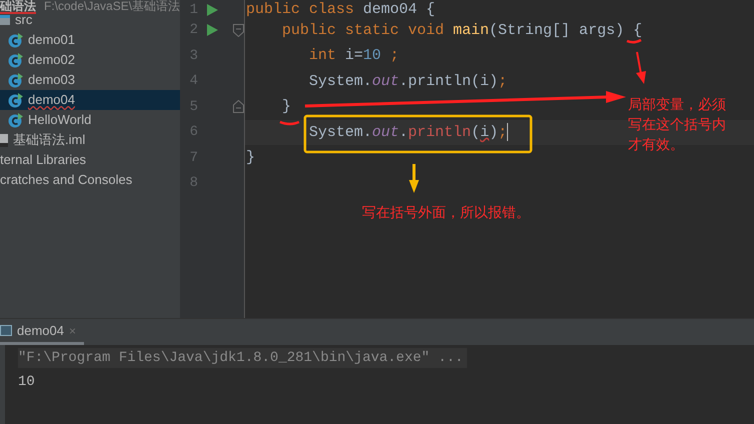 Image resolution: width=754 pixels, height=424 pixels. What do you see at coordinates (90, 100) in the screenshot?
I see `tree-item: demo04` at bounding box center [90, 100].